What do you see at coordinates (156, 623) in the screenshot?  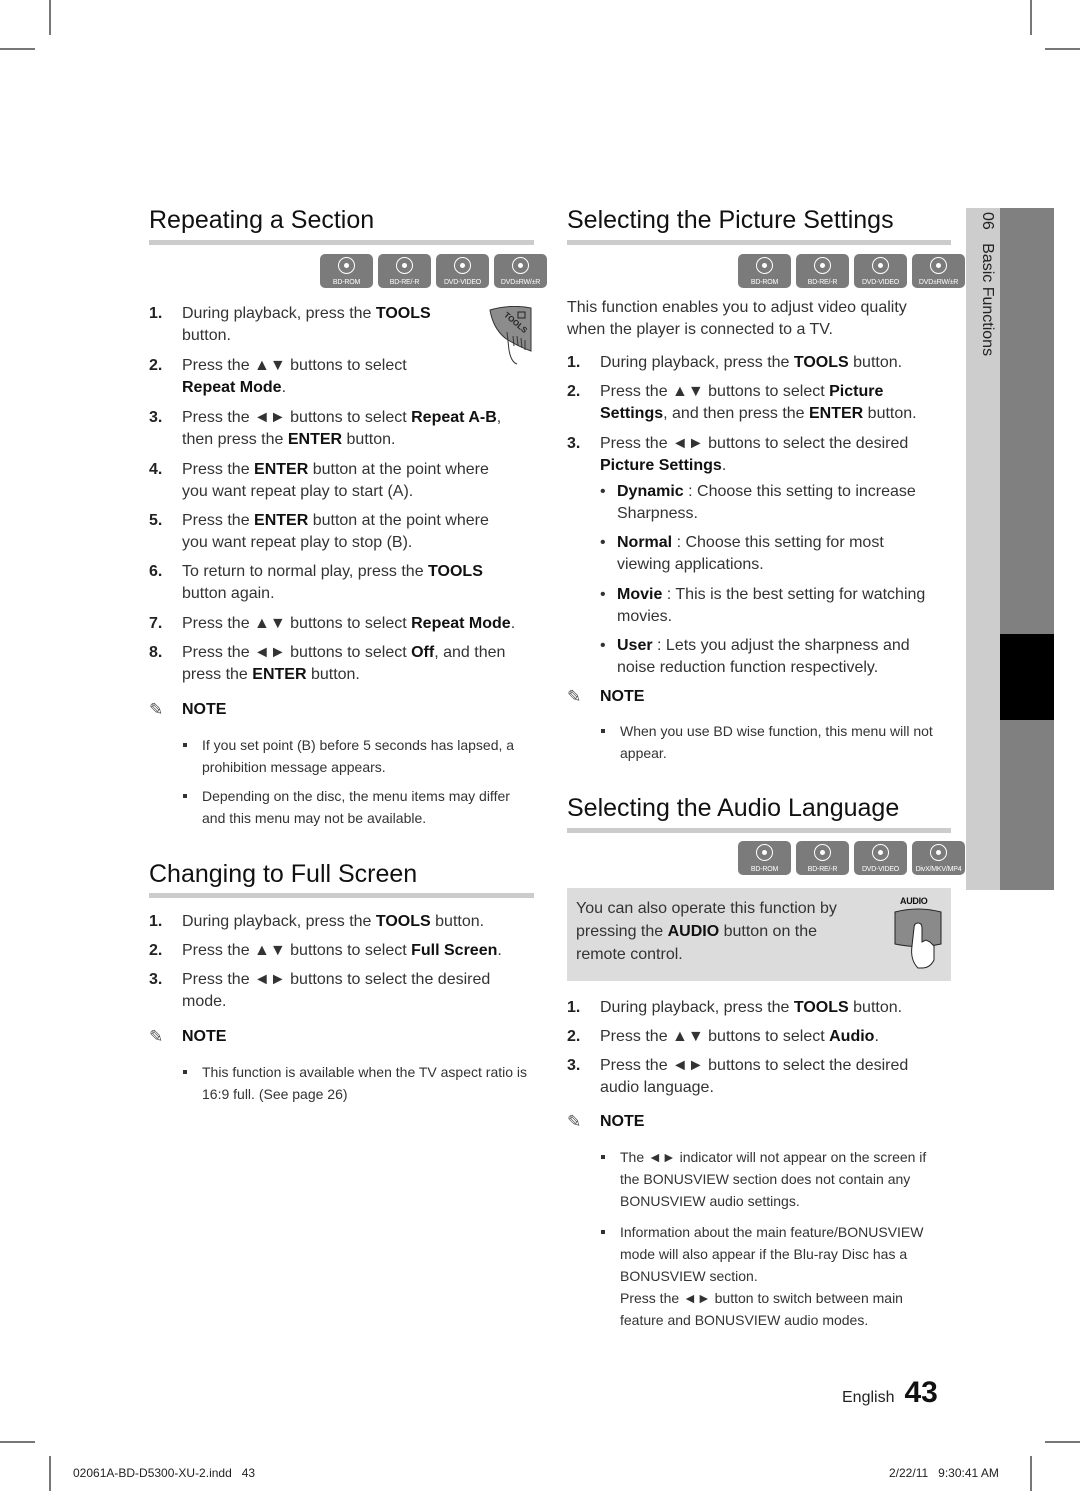 I see `step-number: 7.` at bounding box center [156, 623].